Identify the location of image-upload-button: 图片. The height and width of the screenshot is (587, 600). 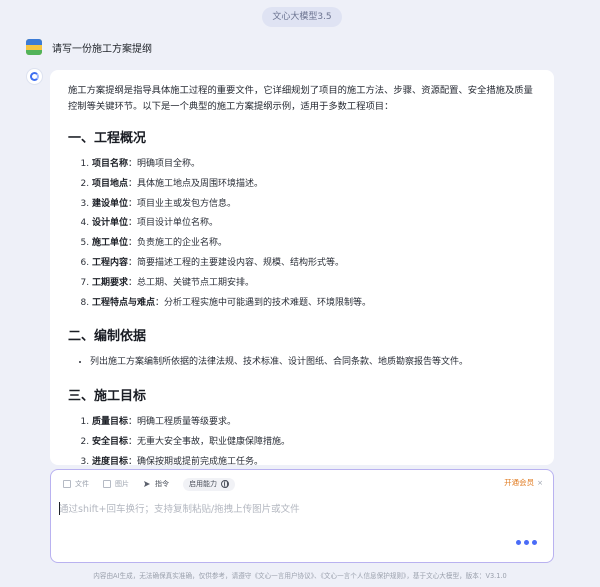
(116, 484).